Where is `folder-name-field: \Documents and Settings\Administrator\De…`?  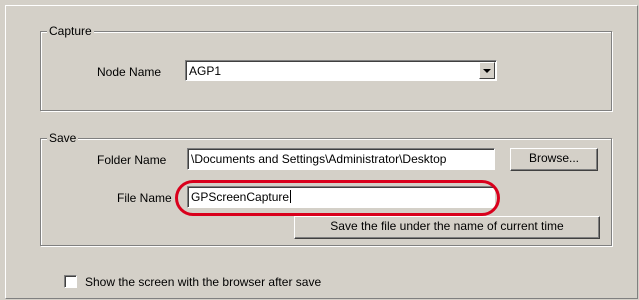 folder-name-field: \Documents and Settings\Administrator\De… is located at coordinates (341, 159).